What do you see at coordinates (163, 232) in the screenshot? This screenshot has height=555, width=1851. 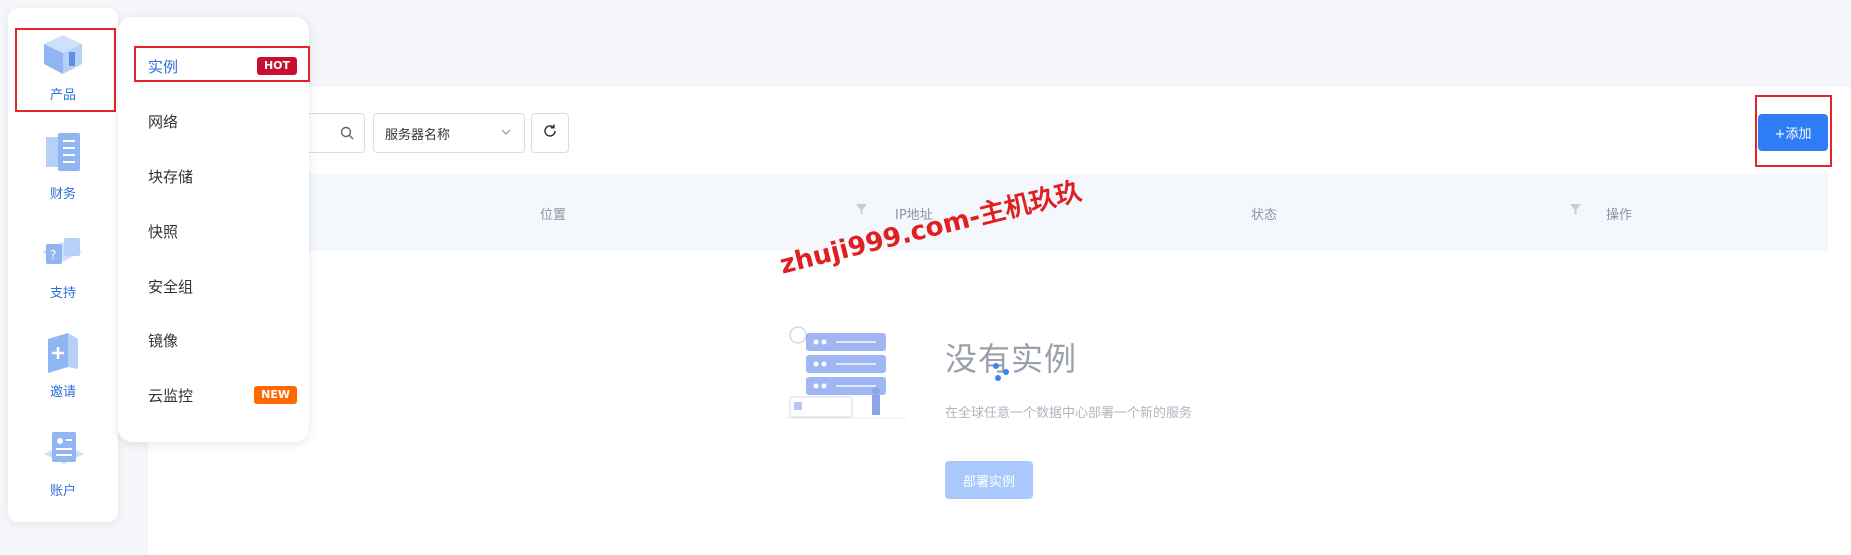 I see `submenu-item-label: 快照` at bounding box center [163, 232].